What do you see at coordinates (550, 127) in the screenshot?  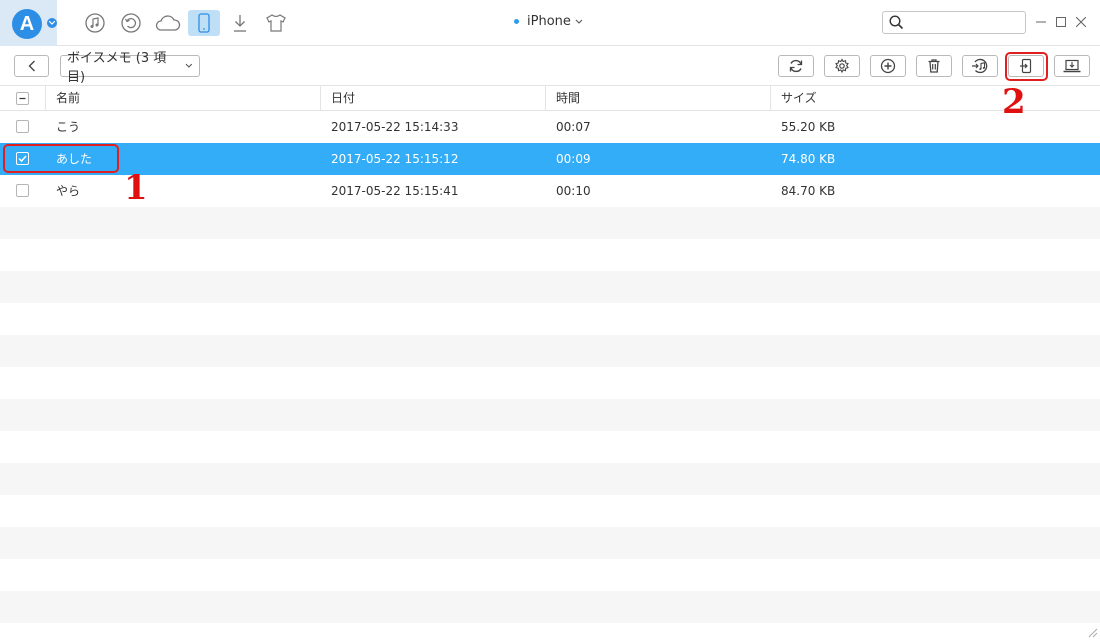 I see `table-row: こう 2017-05-22 15:14:33 00:07 55.20 KB` at bounding box center [550, 127].